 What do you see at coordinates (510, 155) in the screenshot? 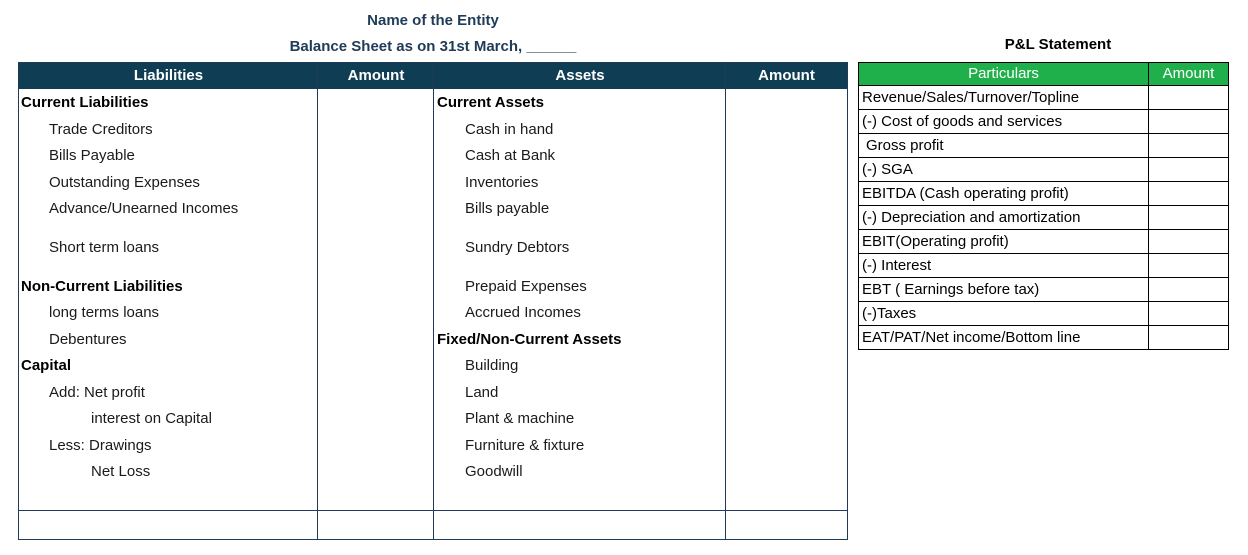
I see `asset-item: Cash at Bank` at bounding box center [510, 155].